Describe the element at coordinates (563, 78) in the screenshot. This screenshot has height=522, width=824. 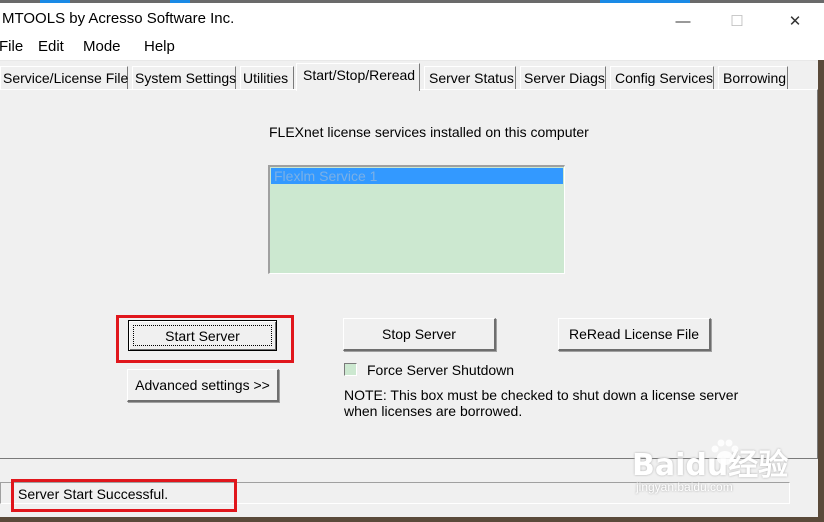
I see `tab-server-diags: Server Diags` at that location.